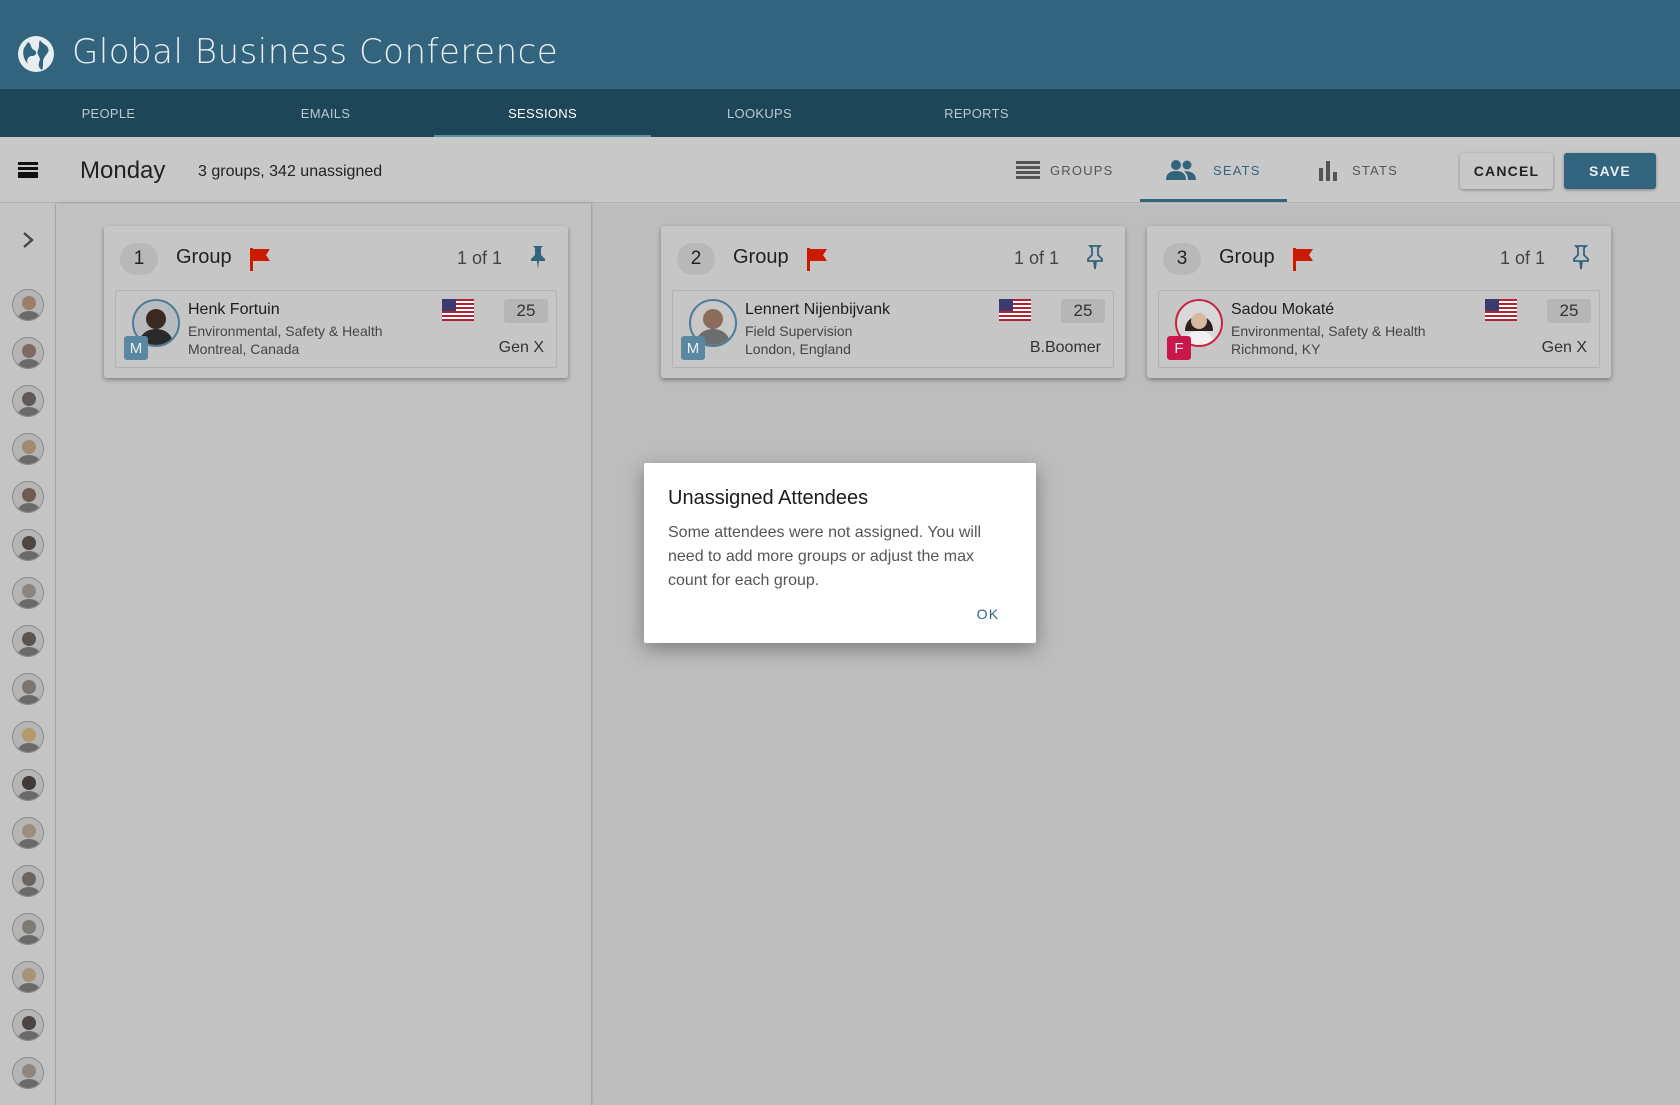  What do you see at coordinates (1065, 347) in the screenshot?
I see `generation-label: B.Boomer` at bounding box center [1065, 347].